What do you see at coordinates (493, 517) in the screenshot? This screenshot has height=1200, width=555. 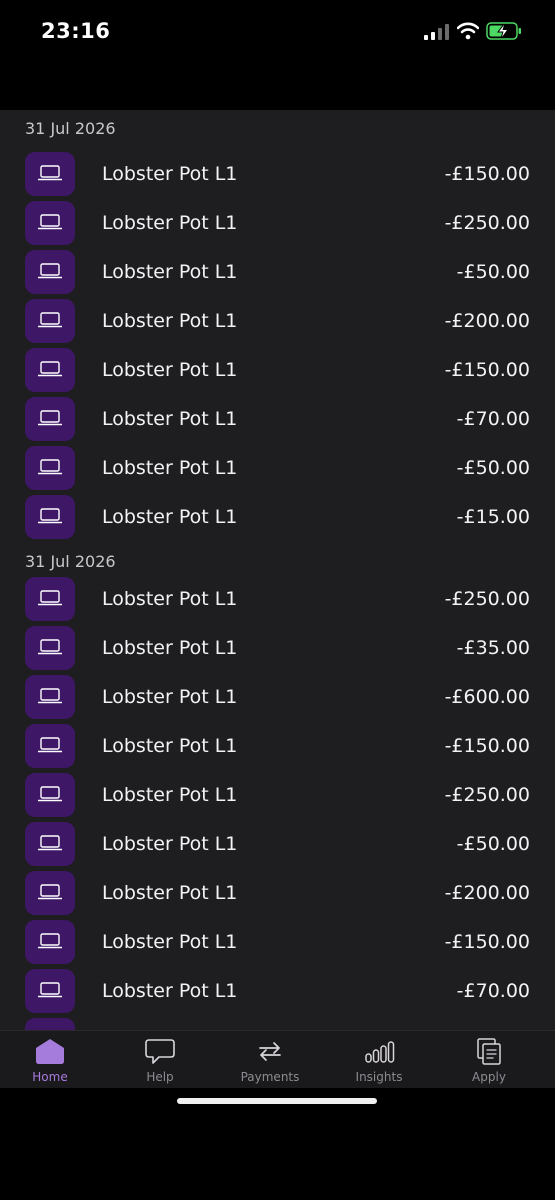 I see `transaction-amount: -£15.00` at bounding box center [493, 517].